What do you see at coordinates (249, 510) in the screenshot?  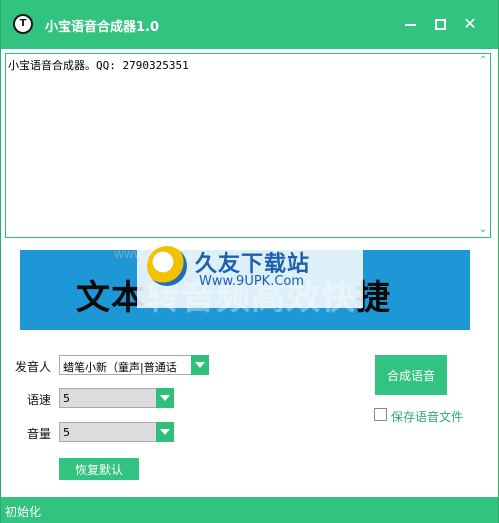 I see `status-bar: 初始化` at bounding box center [249, 510].